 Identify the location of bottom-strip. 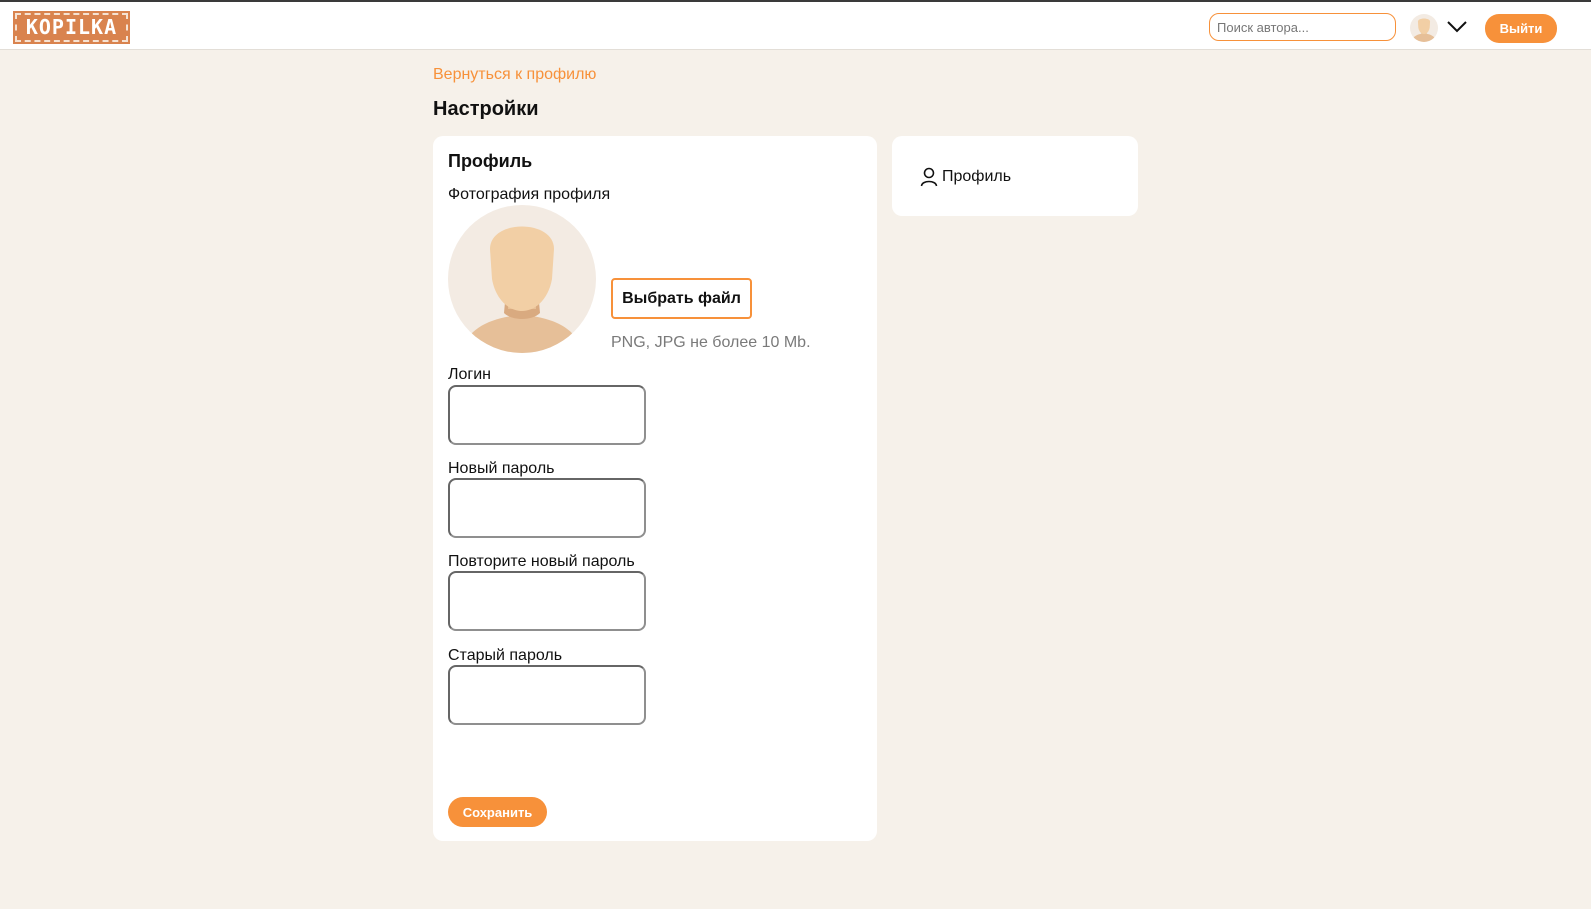
(795, 915).